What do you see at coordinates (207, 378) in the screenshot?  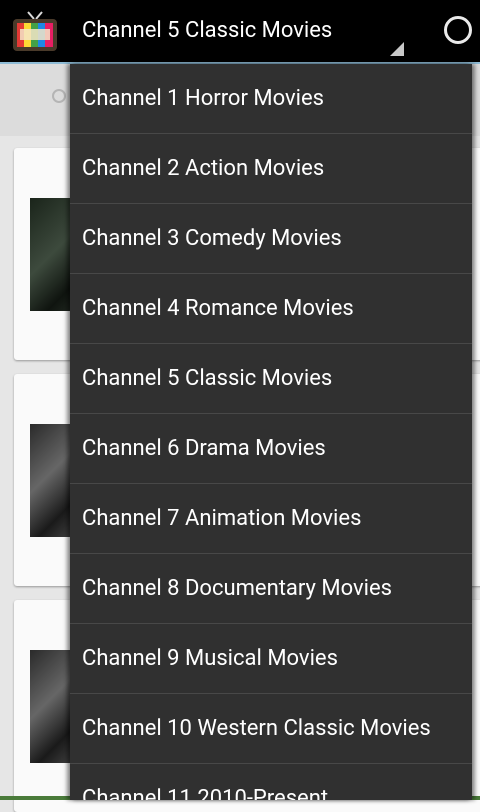 I see `channel-option-label: Channel 5 Classic Movies` at bounding box center [207, 378].